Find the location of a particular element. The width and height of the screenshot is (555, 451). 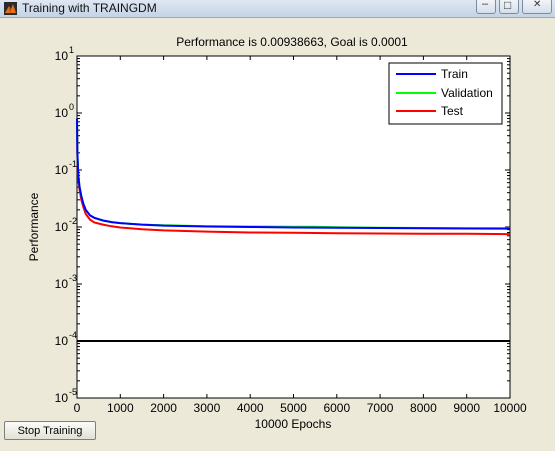

x-tick-label: 10000 is located at coordinates (510, 408).